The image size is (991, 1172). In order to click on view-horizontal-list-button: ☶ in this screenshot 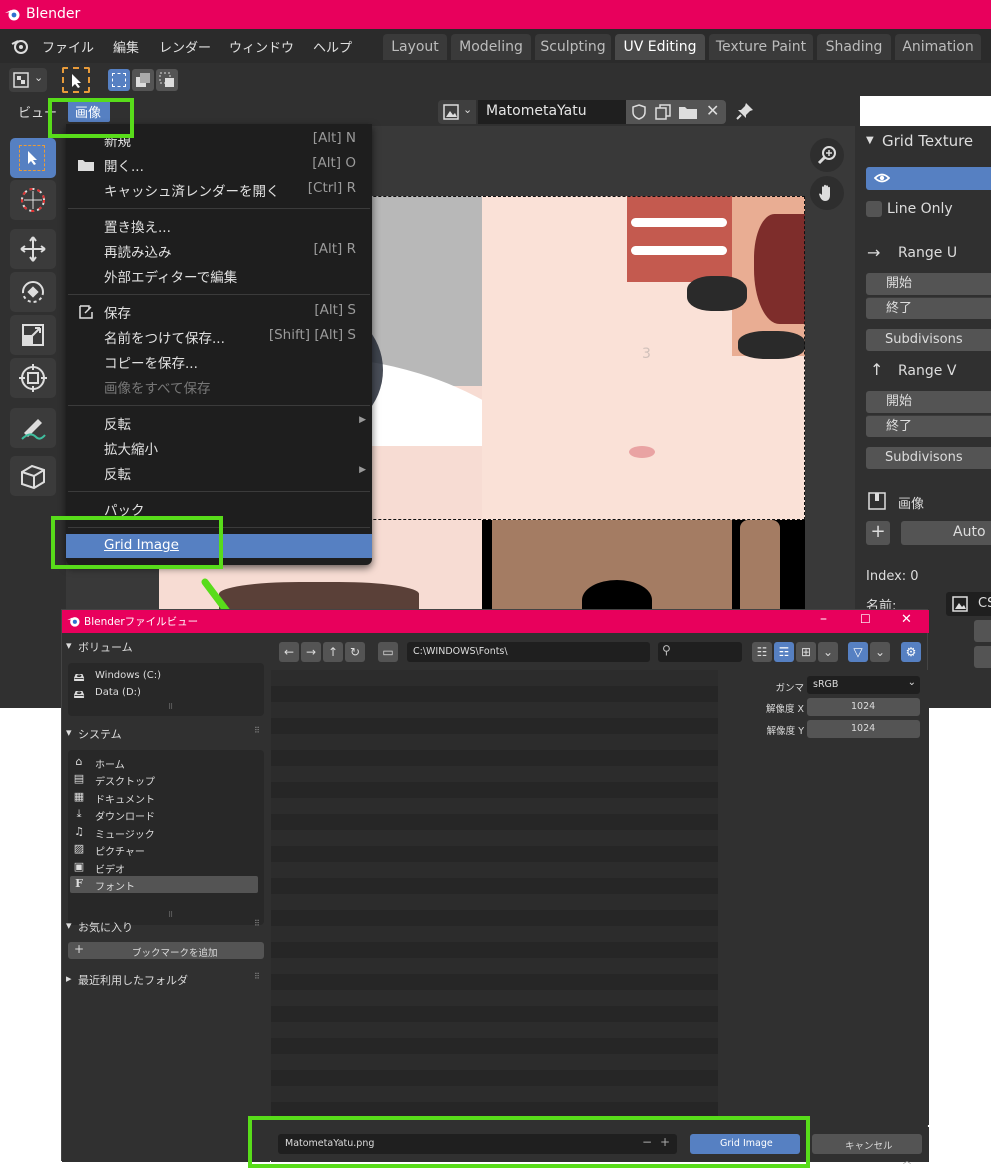, I will do `click(784, 652)`.